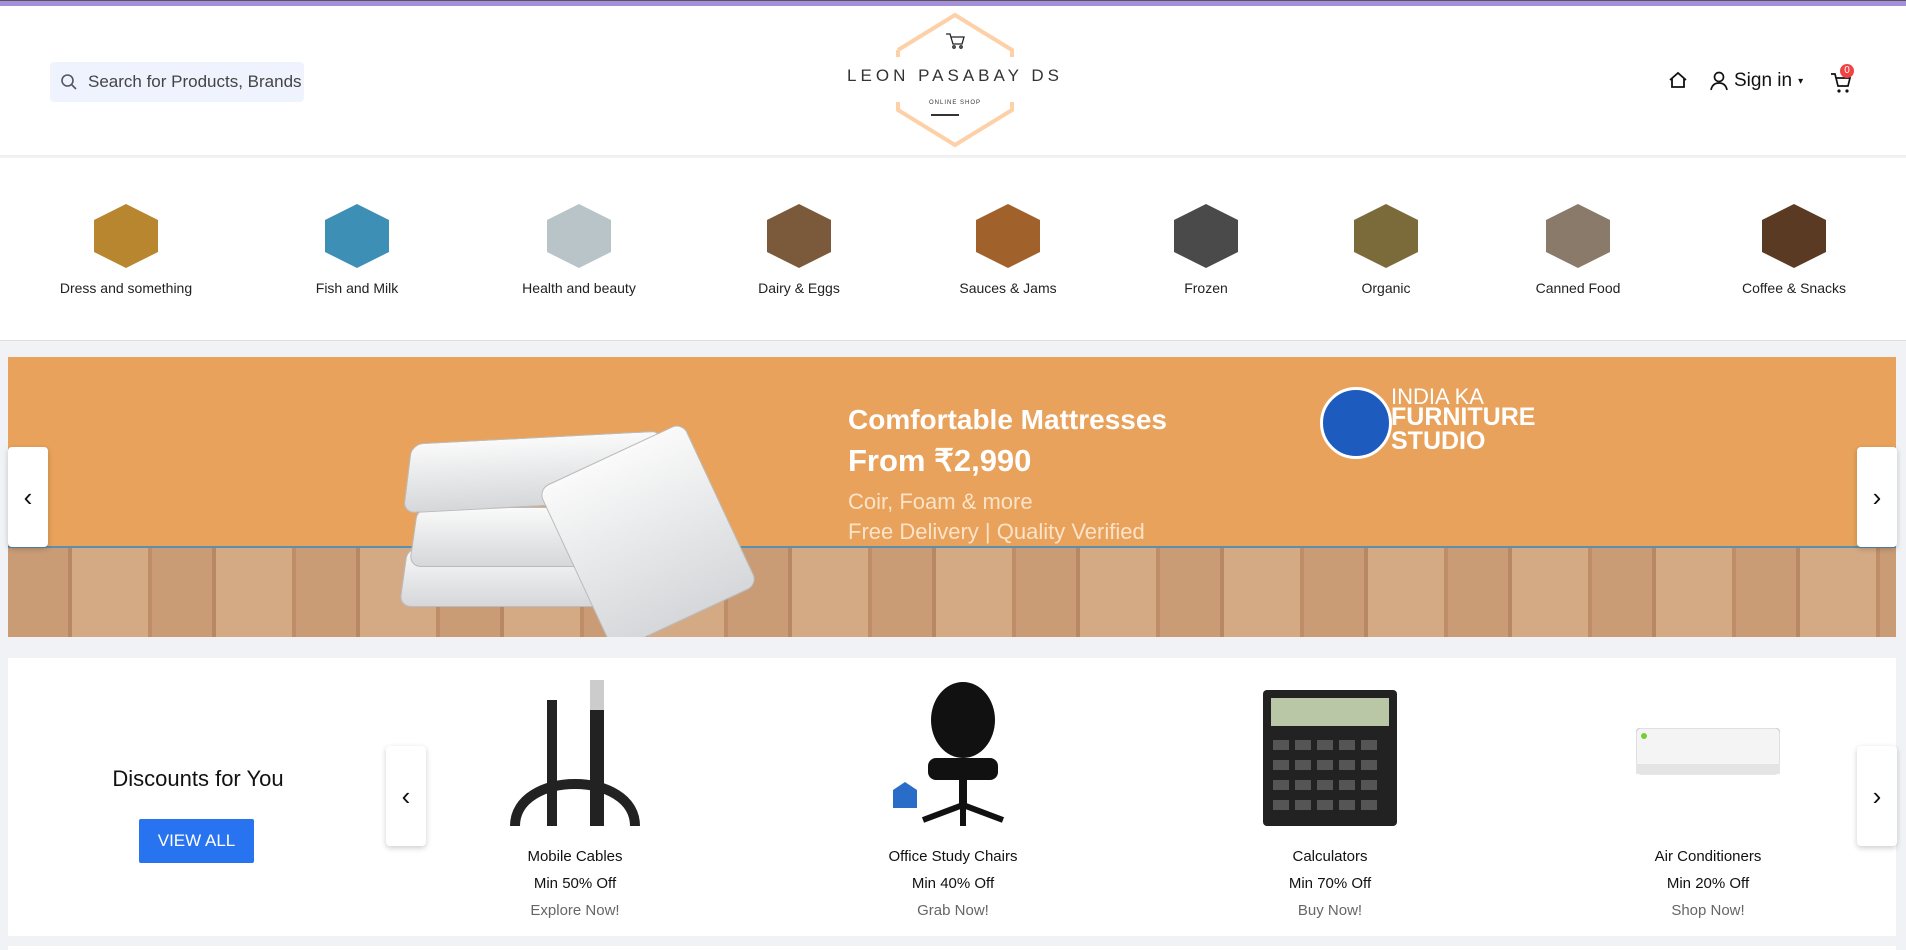 Image resolution: width=1906 pixels, height=950 pixels. I want to click on category-label: Coffee & Snacks, so click(1794, 288).